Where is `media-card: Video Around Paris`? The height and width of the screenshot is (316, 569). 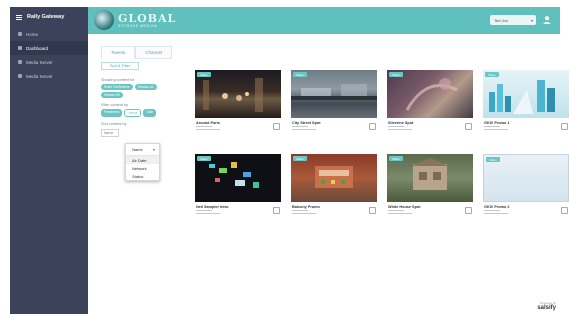
media-card: Video Around Paris is located at coordinates (238, 101).